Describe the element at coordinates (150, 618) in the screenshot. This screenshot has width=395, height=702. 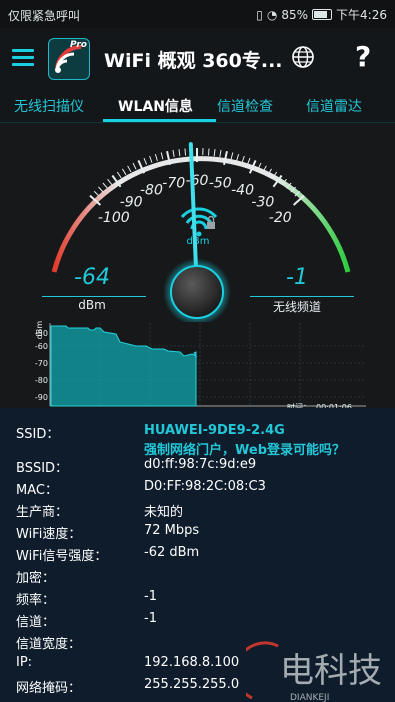
I see `channel-detail-value: -1` at that location.